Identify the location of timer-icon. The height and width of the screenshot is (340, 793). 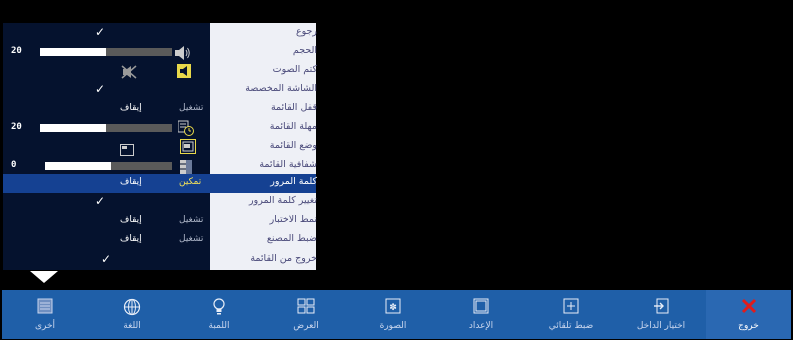
(185, 130).